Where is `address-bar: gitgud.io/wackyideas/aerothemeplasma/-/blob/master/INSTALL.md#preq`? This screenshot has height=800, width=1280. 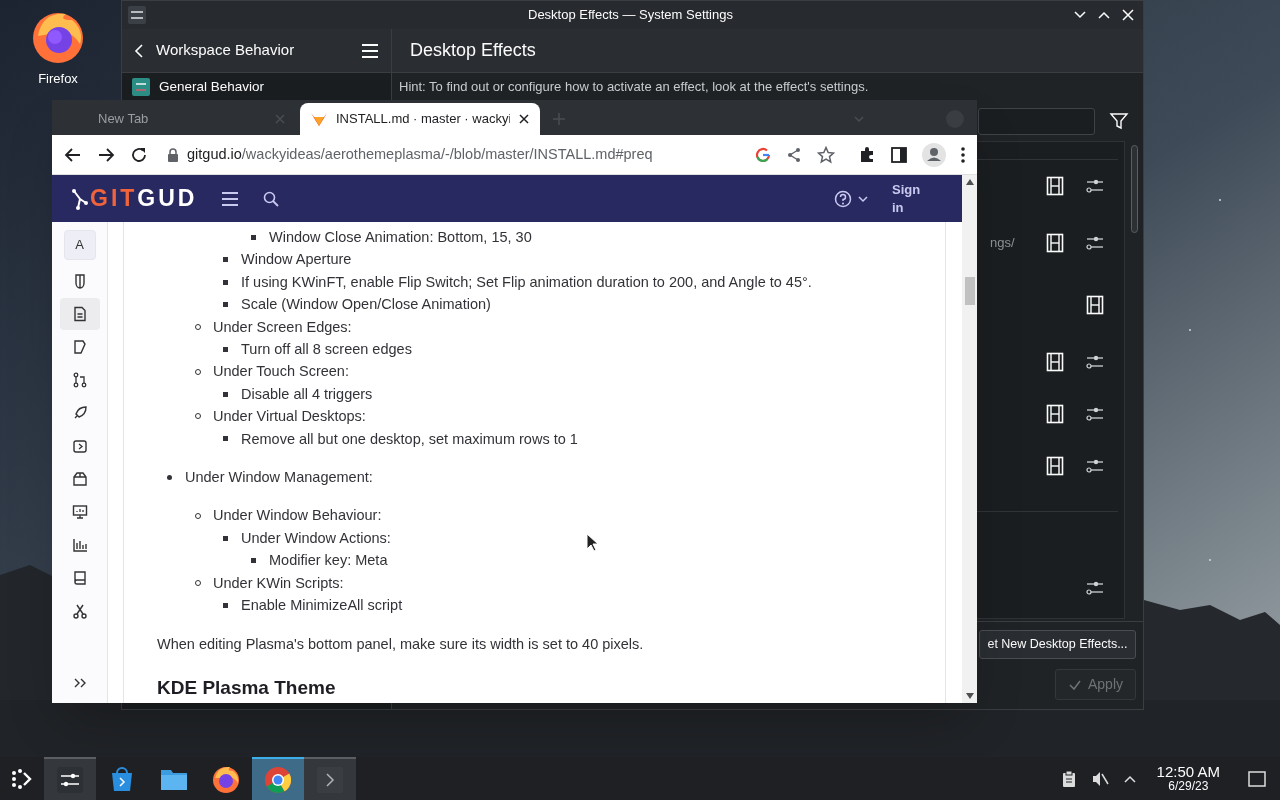
address-bar: gitgud.io/wackyideas/aerothemeplasma/-/blob/master/INSTALL.md#preq is located at coordinates (453, 154).